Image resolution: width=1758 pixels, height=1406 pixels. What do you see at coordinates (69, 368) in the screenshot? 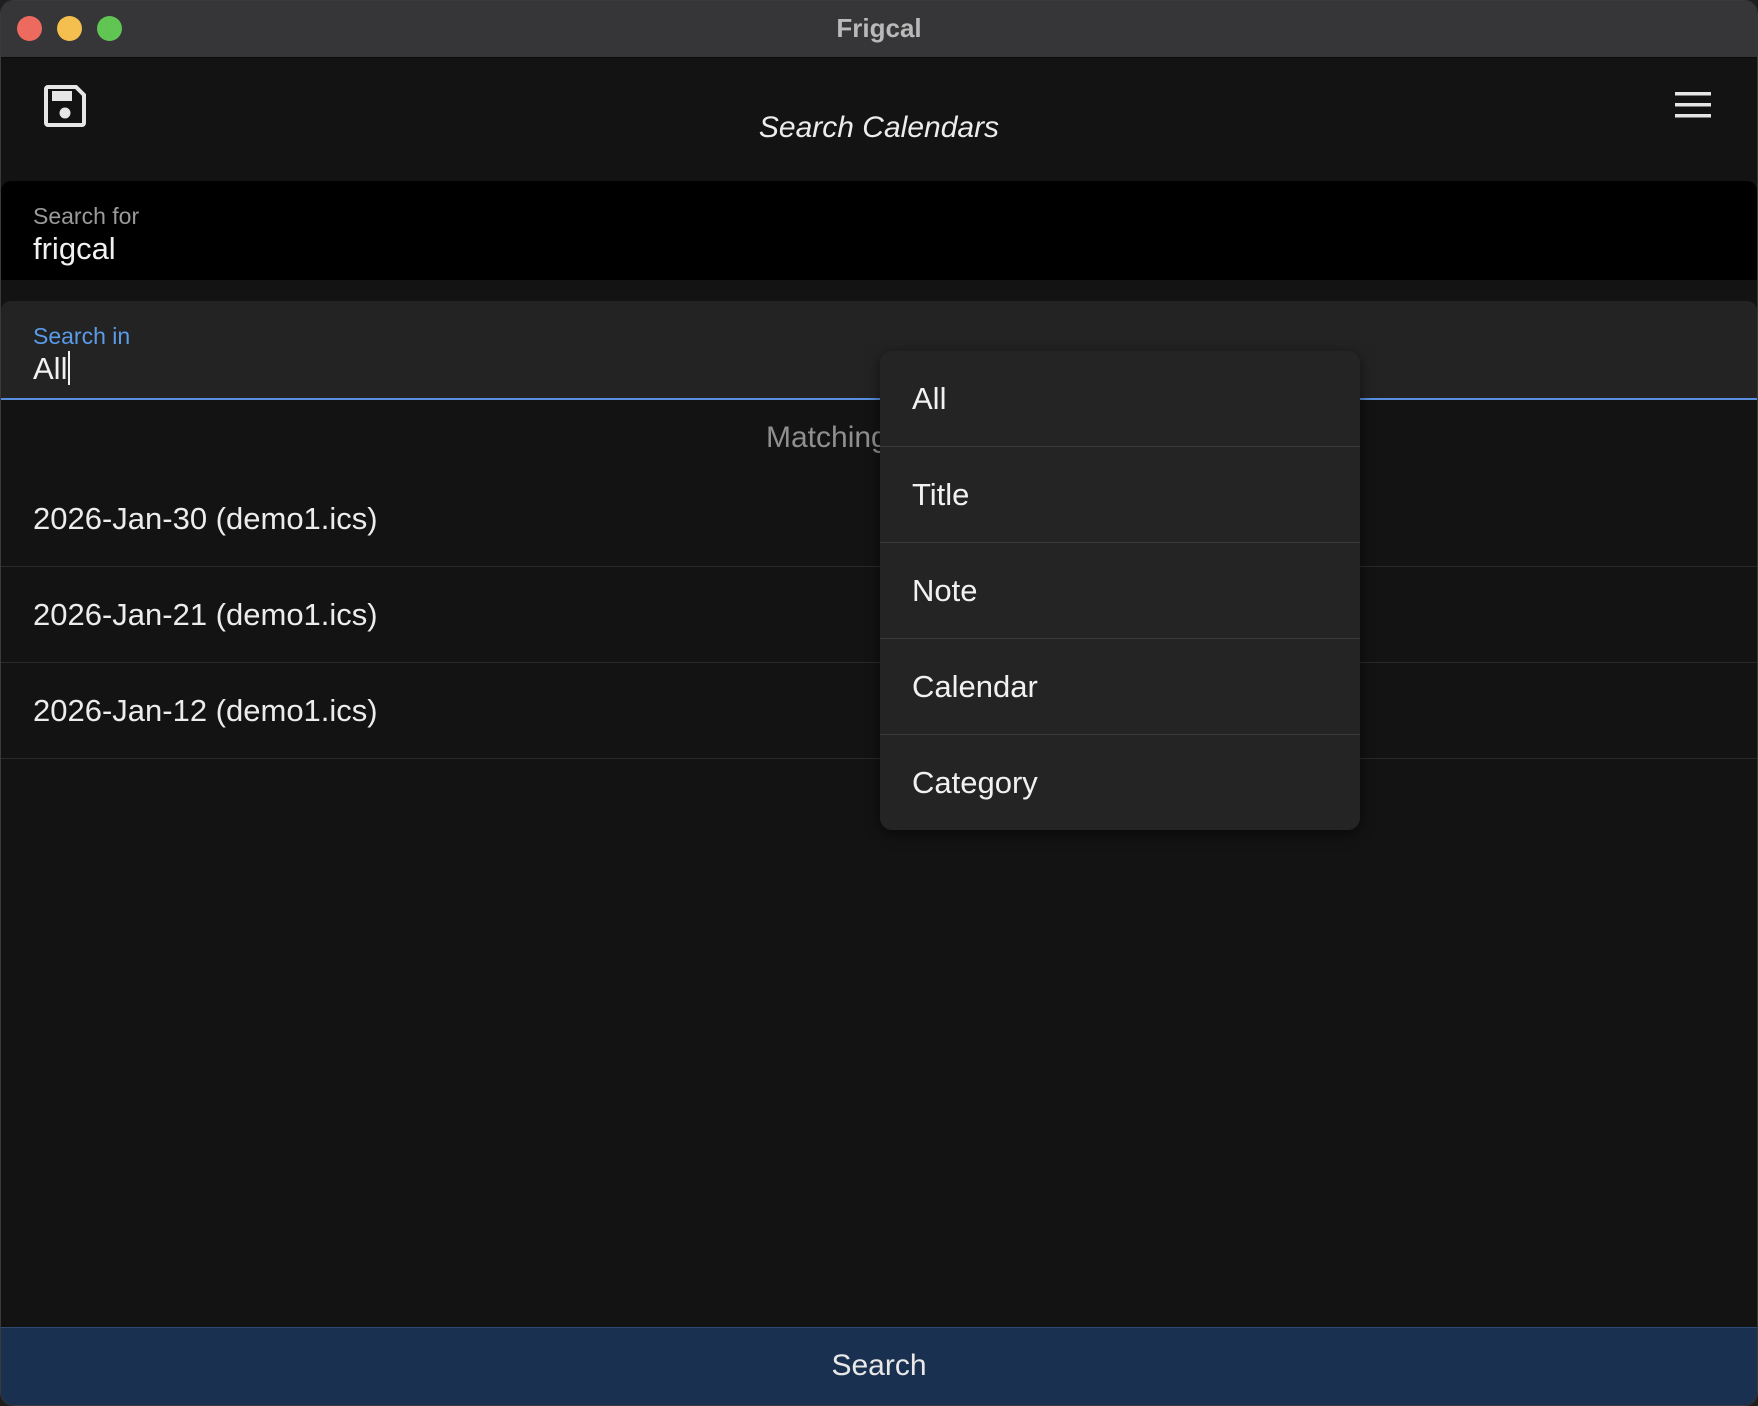
I see `text-caret` at bounding box center [69, 368].